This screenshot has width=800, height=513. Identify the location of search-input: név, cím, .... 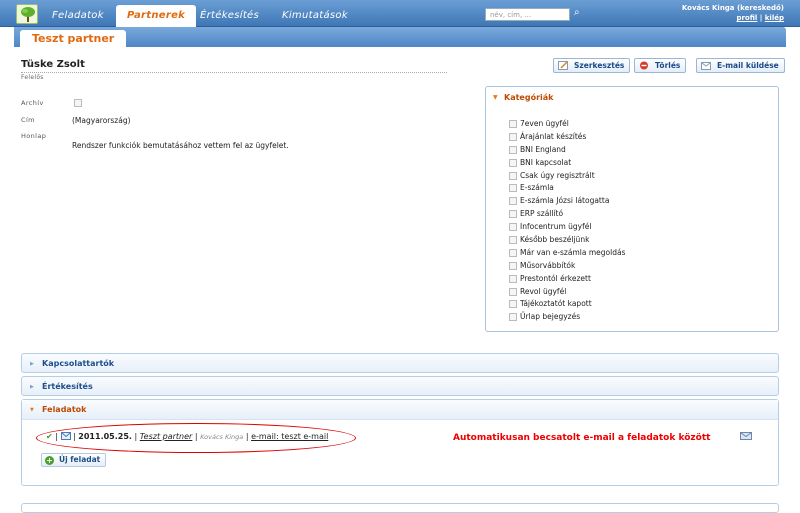
(527, 14).